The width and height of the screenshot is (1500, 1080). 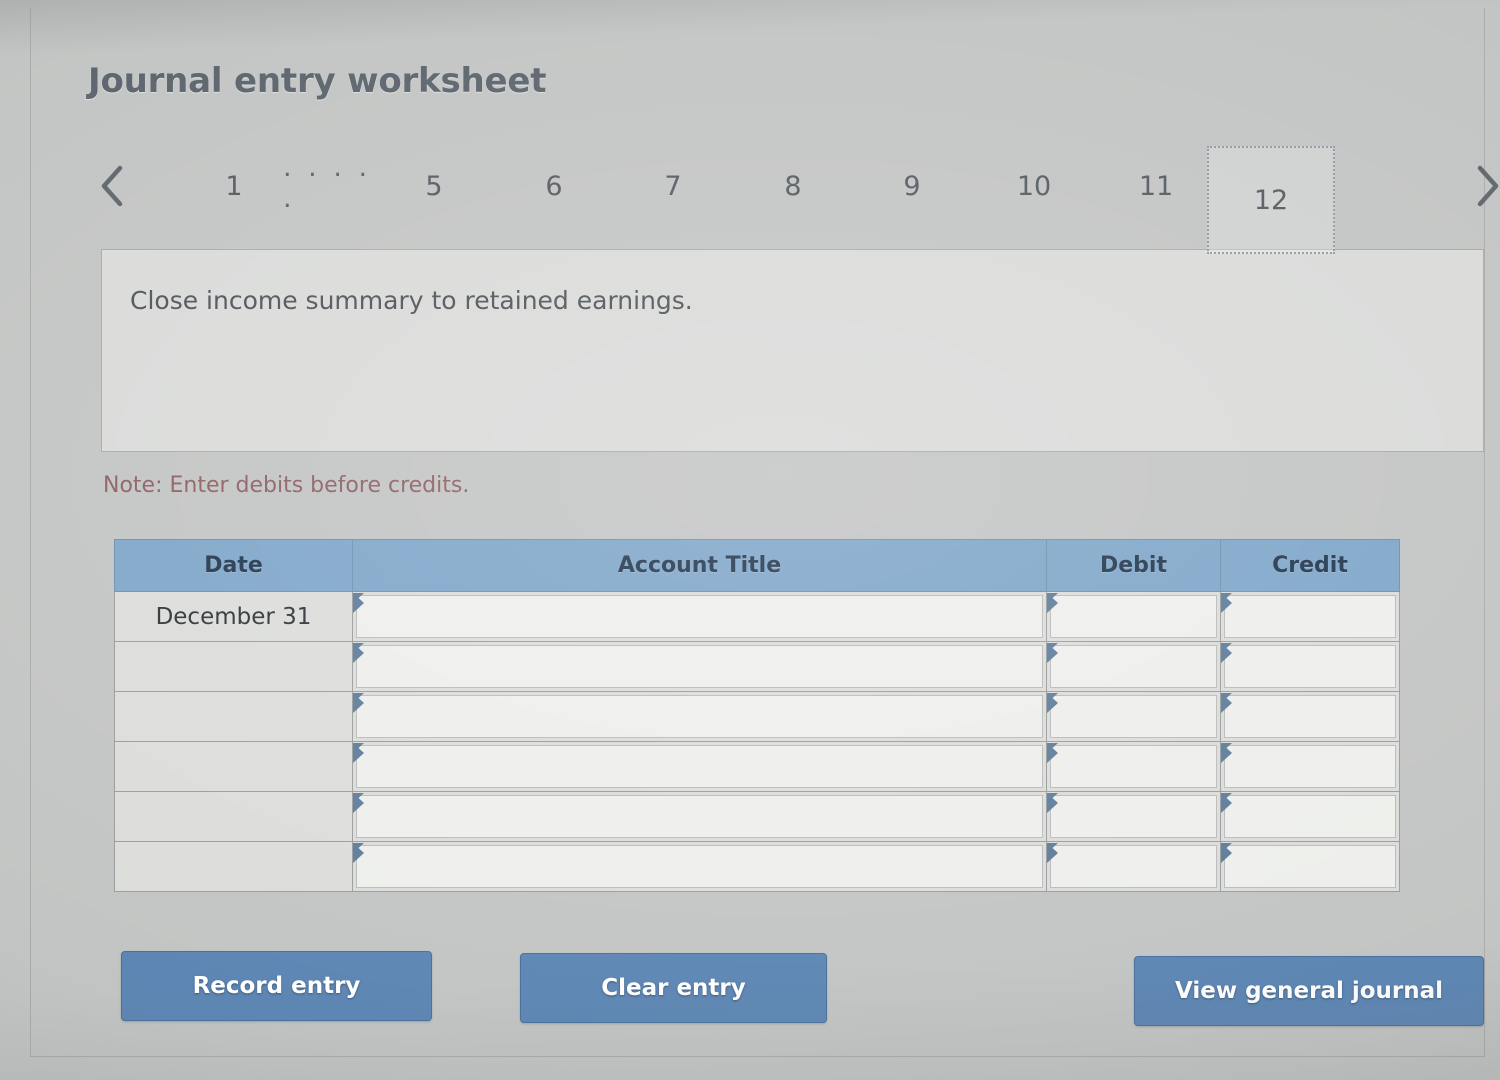 I want to click on view-general-journal-button: View general journal, so click(x=1309, y=991).